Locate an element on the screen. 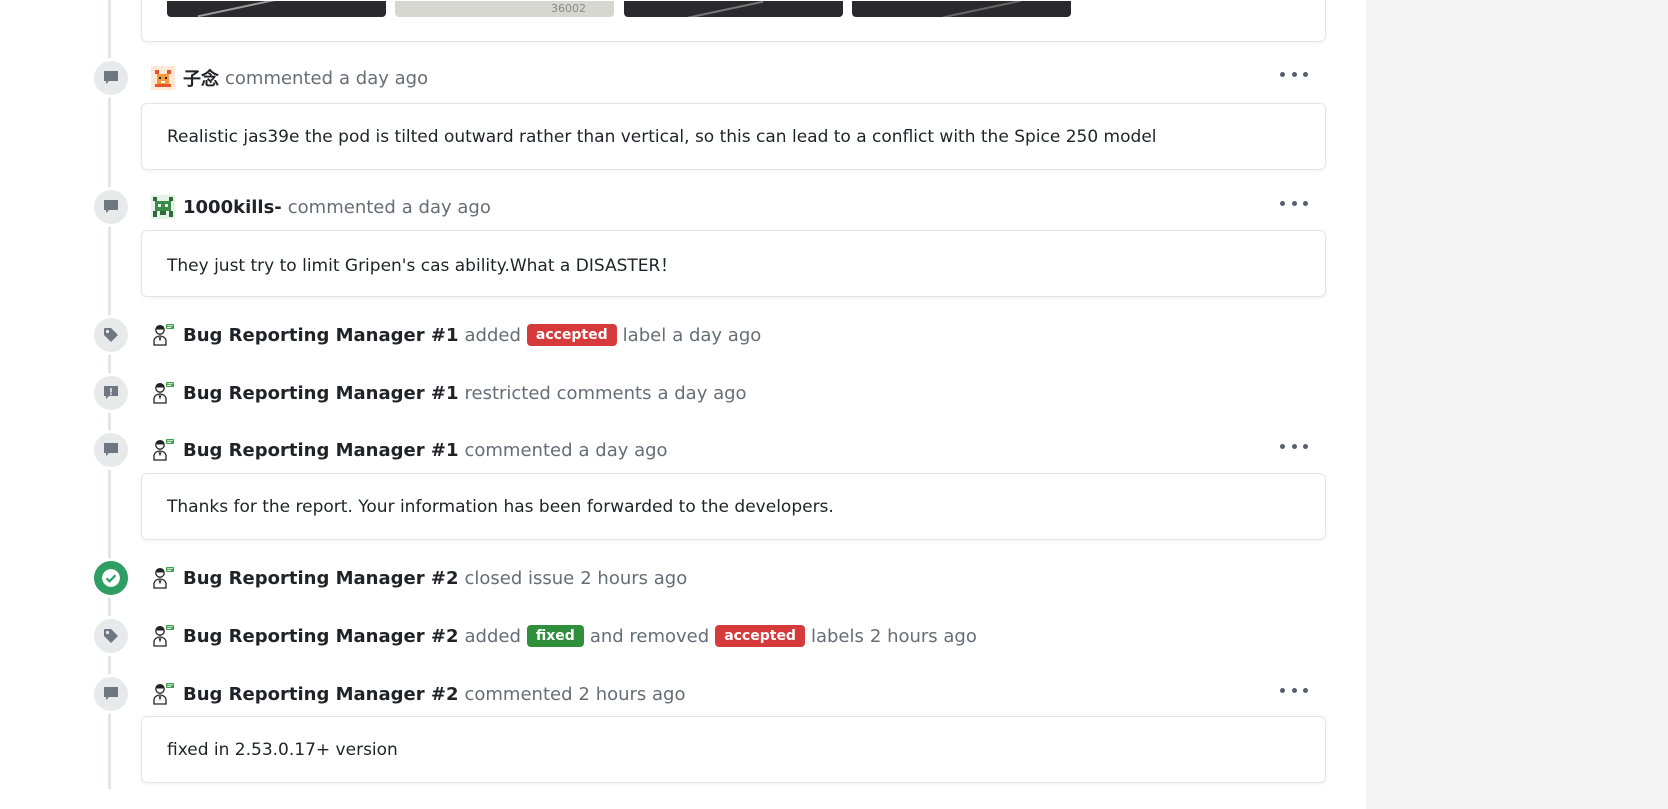 Image resolution: width=1668 pixels, height=809 pixels. event-suffix: label is located at coordinates (644, 335).